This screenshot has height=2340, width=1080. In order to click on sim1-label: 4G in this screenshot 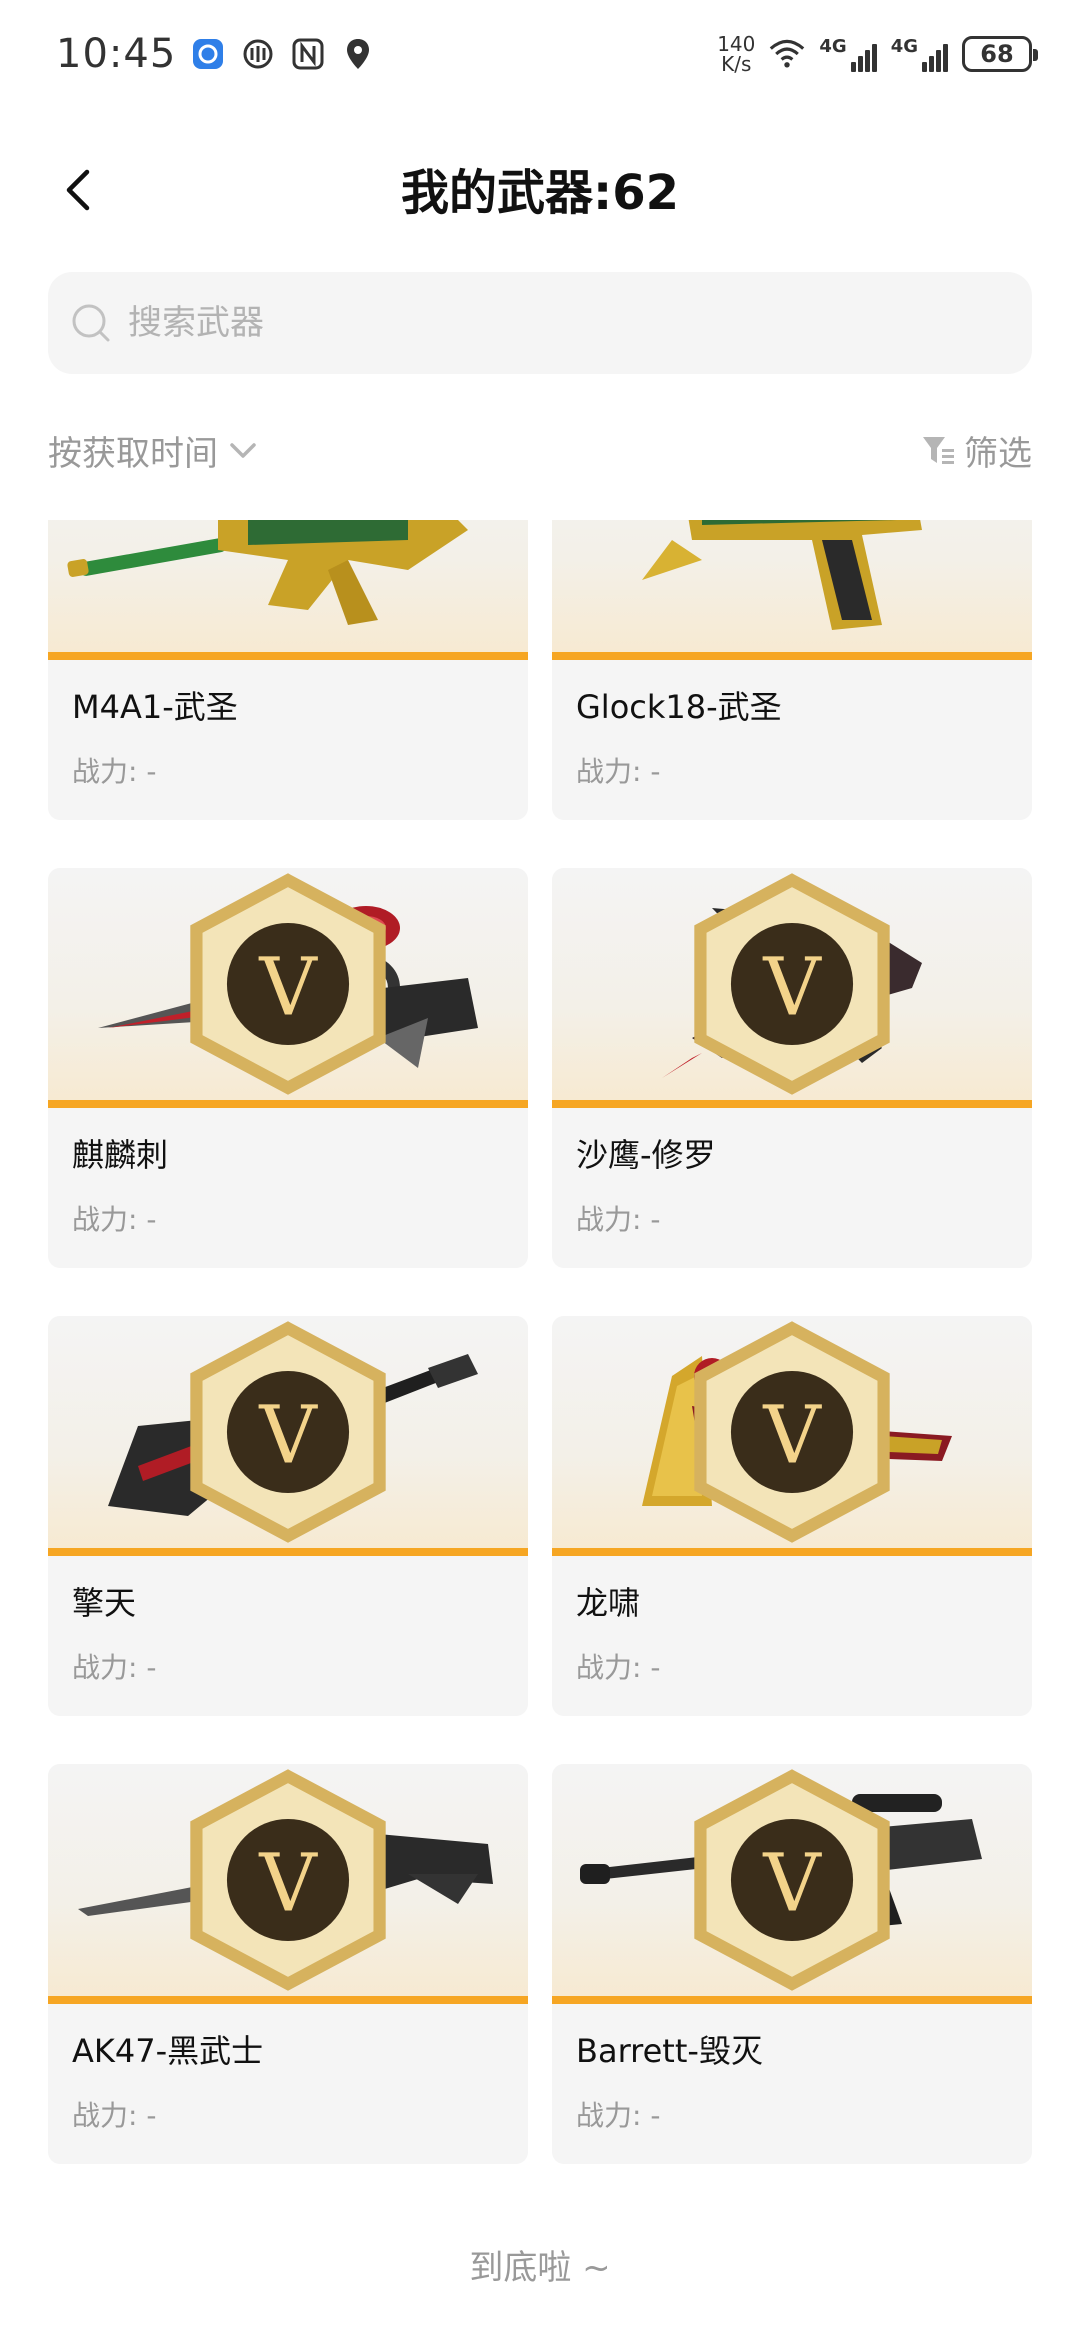, I will do `click(833, 46)`.